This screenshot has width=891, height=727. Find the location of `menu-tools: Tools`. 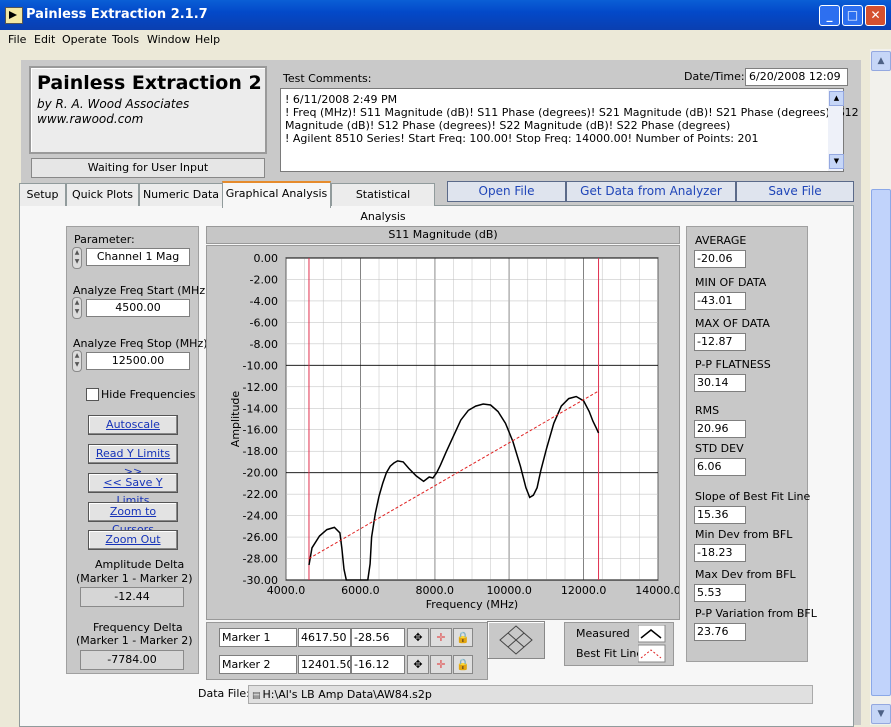

menu-tools: Tools is located at coordinates (125, 39).